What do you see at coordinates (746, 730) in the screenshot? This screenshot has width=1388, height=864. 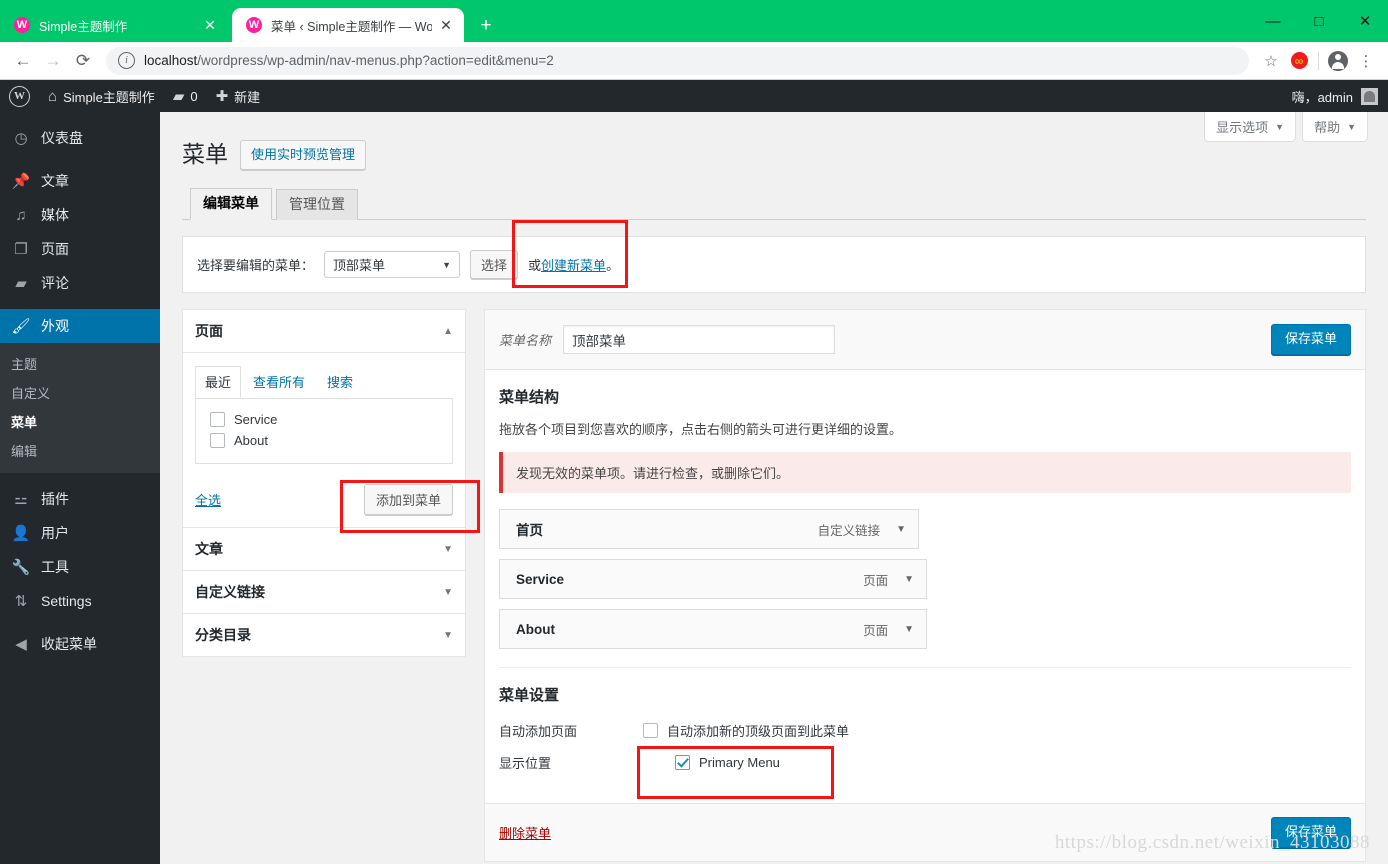 I see `auto-add-pages-option: 自动添加新的顶级页面到此菜单` at bounding box center [746, 730].